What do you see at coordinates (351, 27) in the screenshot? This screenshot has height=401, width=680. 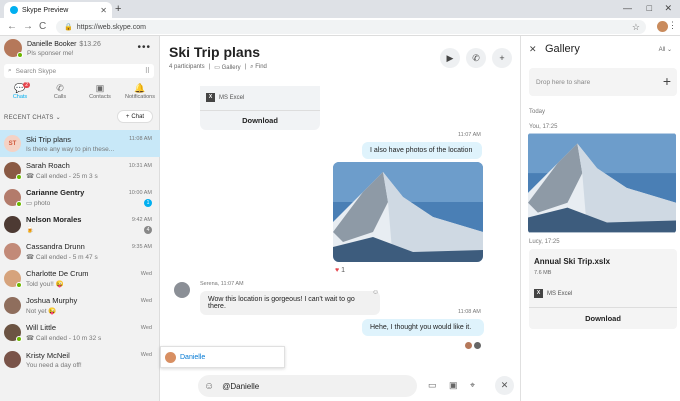 I see `url-field: 🔒 https://web.skype.com ☆` at bounding box center [351, 27].